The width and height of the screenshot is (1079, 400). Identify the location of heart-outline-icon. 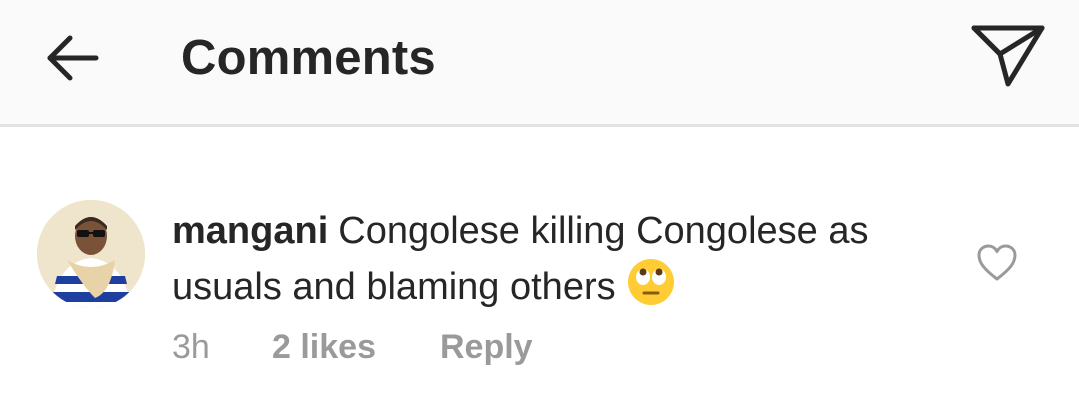
(997, 262).